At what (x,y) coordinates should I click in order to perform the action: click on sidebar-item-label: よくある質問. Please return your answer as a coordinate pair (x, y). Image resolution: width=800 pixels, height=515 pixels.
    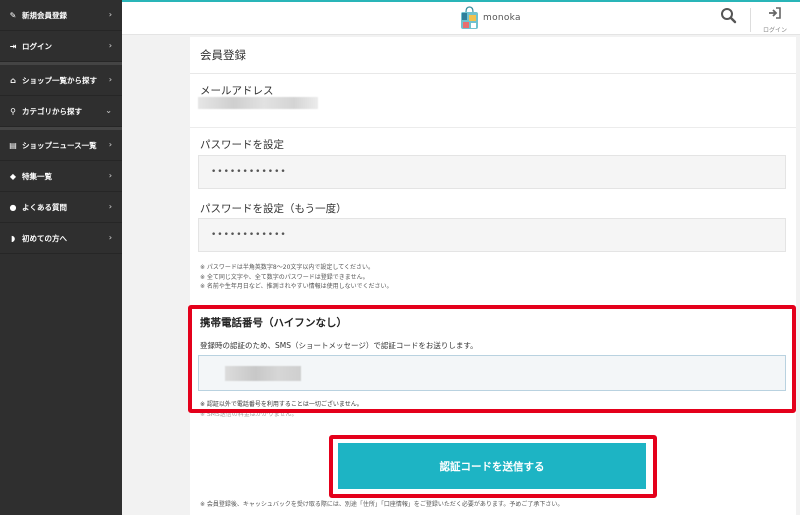
    Looking at the image, I should click on (44, 207).